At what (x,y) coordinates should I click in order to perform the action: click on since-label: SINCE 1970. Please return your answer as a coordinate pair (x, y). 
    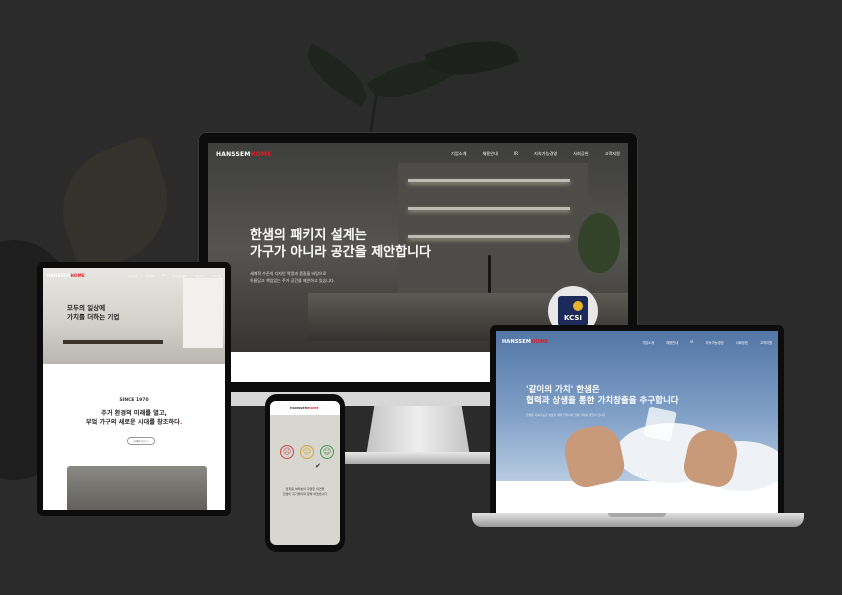
    Looking at the image, I should click on (134, 400).